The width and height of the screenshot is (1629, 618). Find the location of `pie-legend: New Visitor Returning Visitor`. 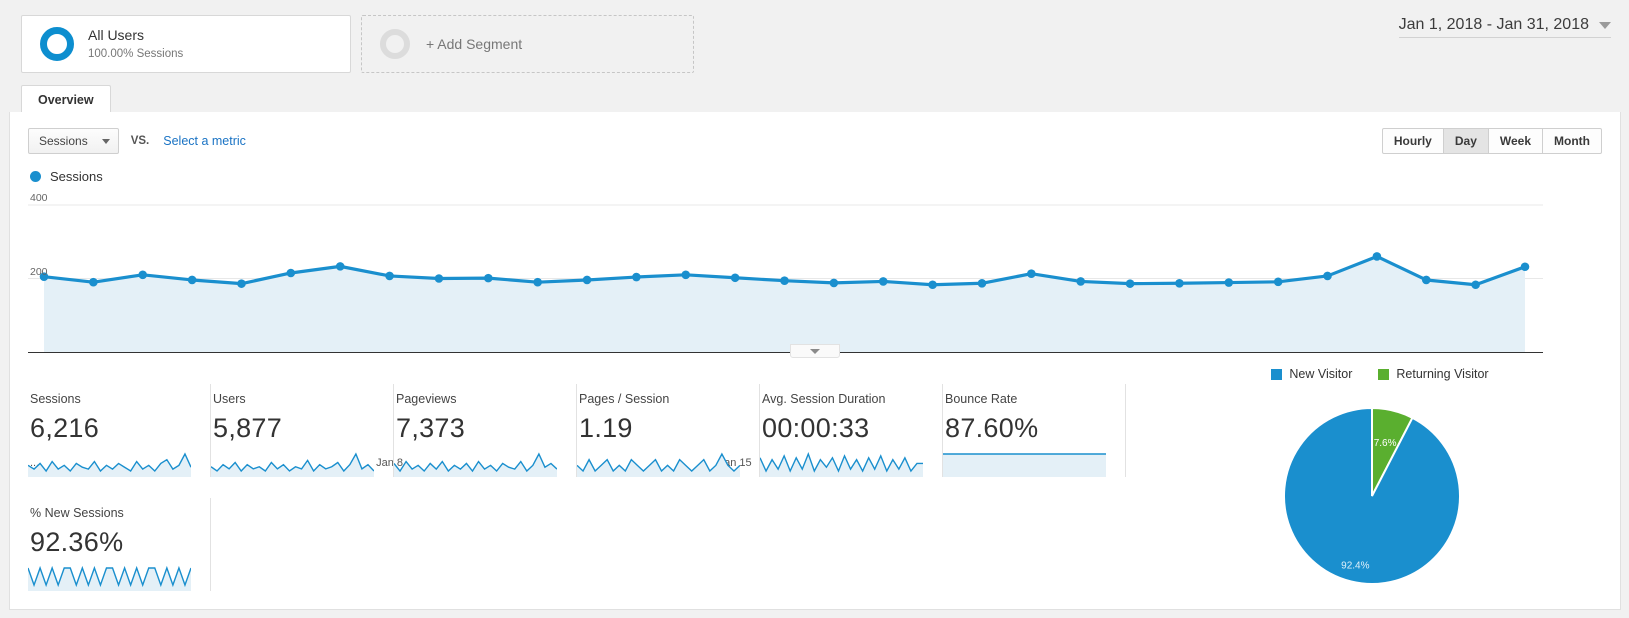

pie-legend: New Visitor Returning Visitor is located at coordinates (1380, 374).